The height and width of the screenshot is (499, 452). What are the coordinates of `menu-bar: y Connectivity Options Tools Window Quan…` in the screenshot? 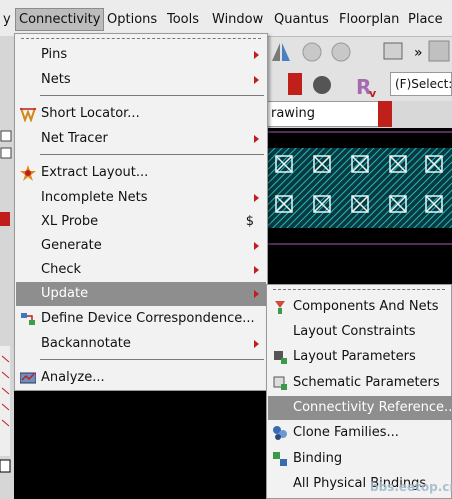 It's located at (226, 18).